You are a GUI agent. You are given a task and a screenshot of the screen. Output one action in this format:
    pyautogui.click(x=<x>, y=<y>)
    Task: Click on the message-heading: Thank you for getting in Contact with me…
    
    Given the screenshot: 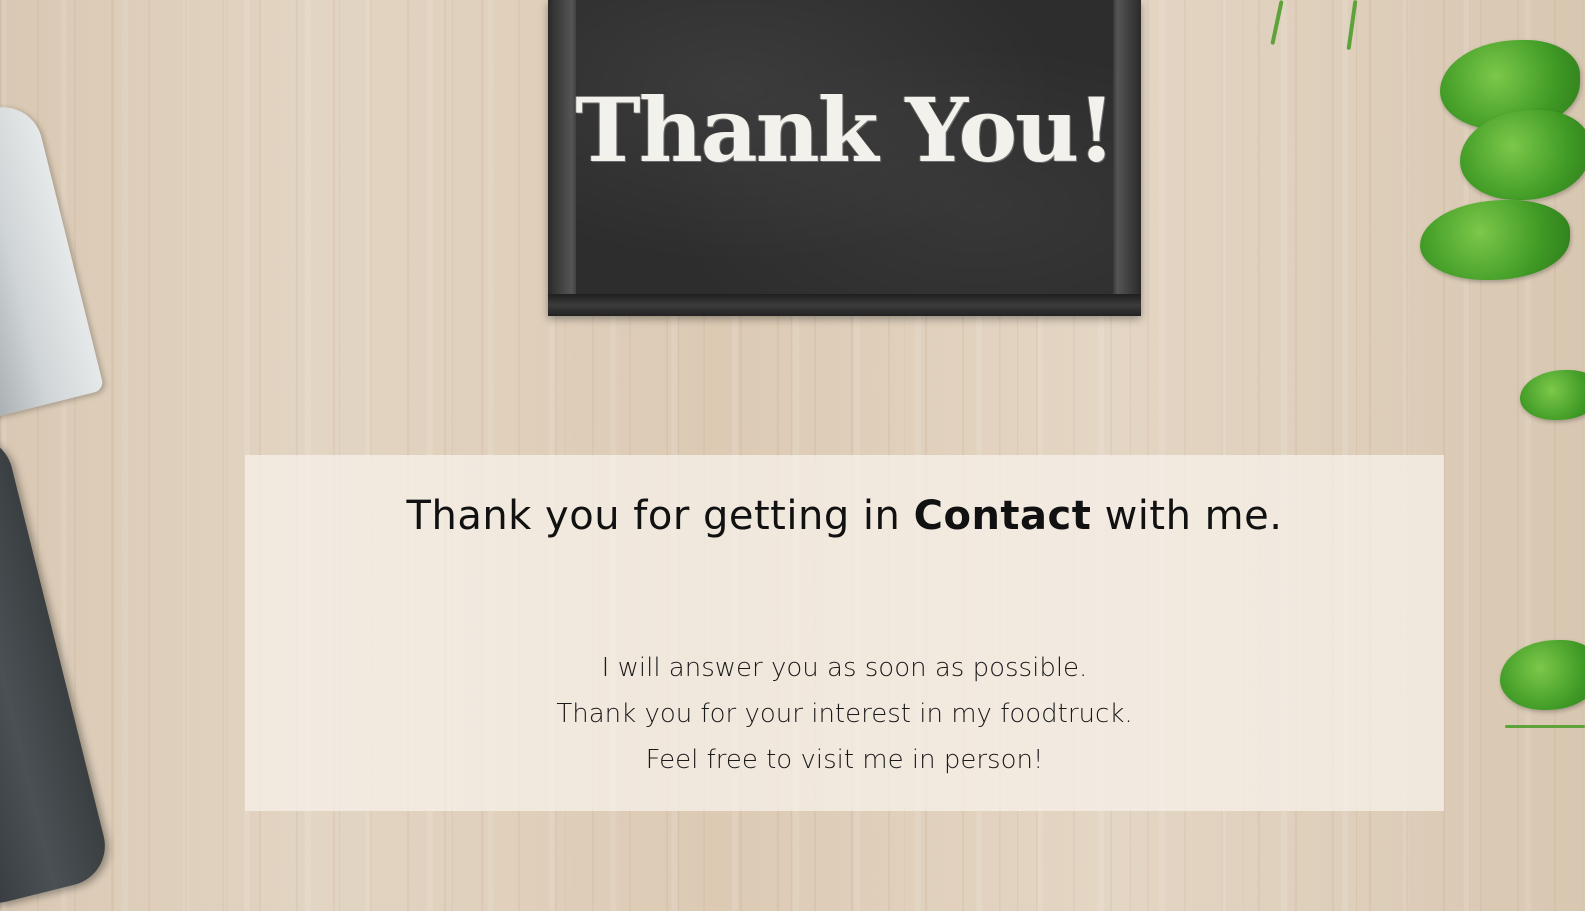 What is the action you would take?
    pyautogui.click(x=844, y=516)
    